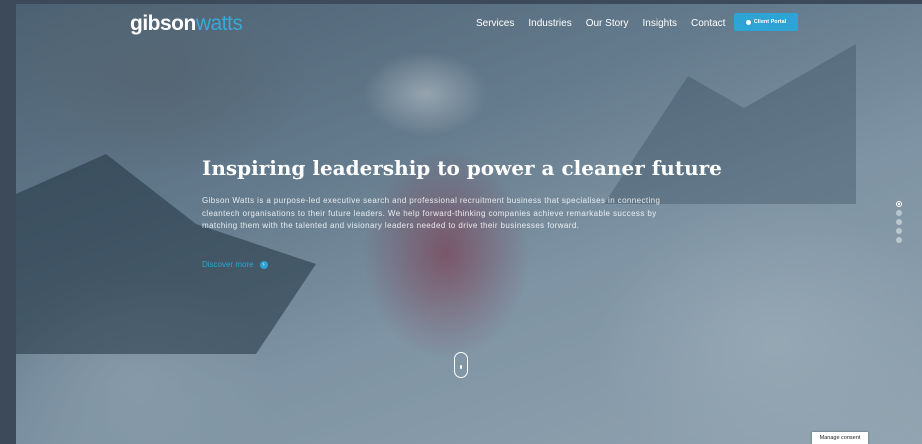  What do you see at coordinates (549, 23) in the screenshot?
I see `nav-item-industries: Industries` at bounding box center [549, 23].